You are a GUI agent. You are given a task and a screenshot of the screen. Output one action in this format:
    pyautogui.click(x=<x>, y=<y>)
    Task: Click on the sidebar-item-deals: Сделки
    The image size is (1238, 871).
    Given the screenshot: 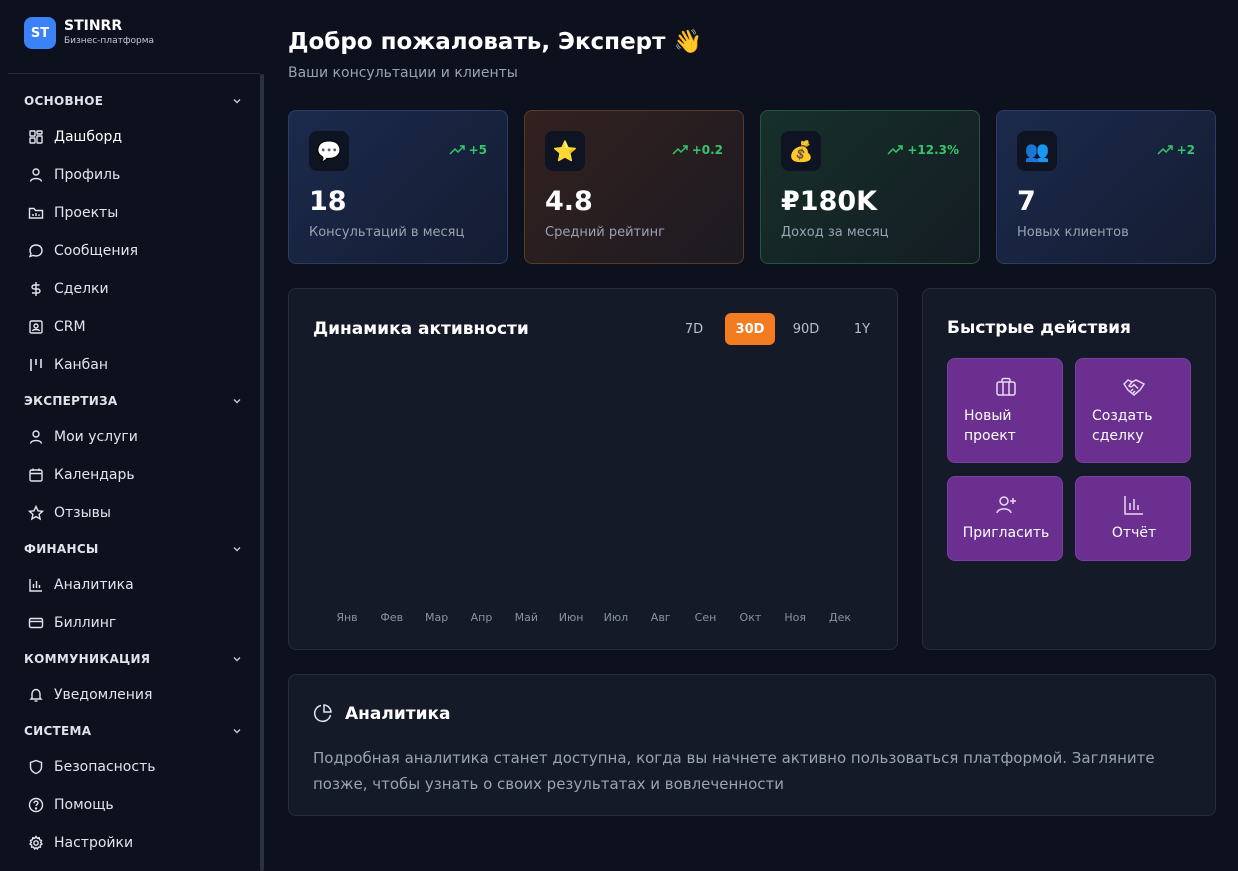 What is the action you would take?
    pyautogui.click(x=130, y=289)
    